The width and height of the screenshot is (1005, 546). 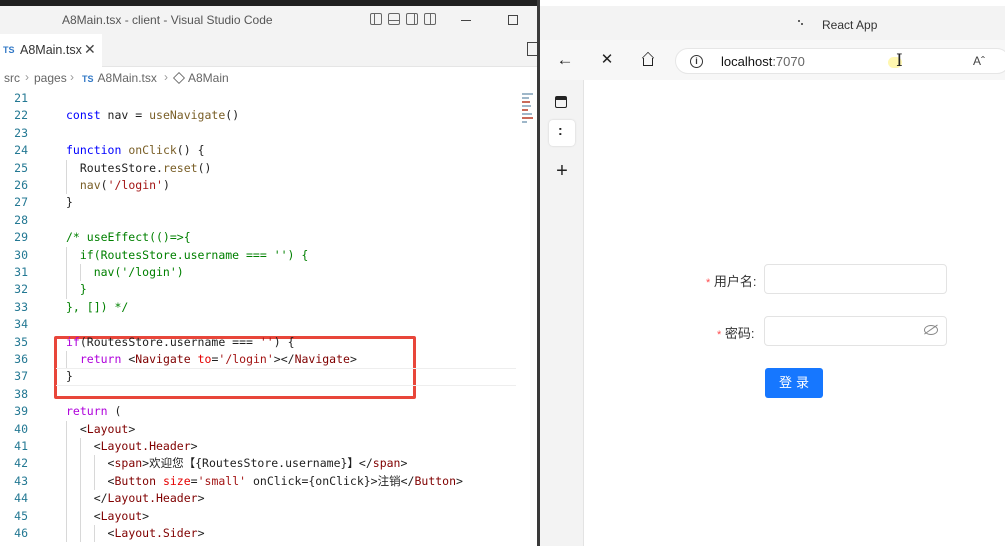 I want to click on code-line: 22 const nav = useNavigate(), so click(x=268, y=115).